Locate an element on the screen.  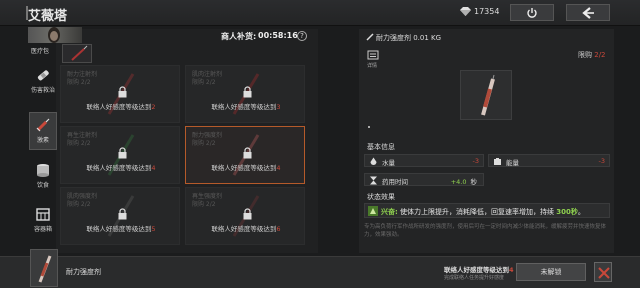
close-button is located at coordinates (603, 272).